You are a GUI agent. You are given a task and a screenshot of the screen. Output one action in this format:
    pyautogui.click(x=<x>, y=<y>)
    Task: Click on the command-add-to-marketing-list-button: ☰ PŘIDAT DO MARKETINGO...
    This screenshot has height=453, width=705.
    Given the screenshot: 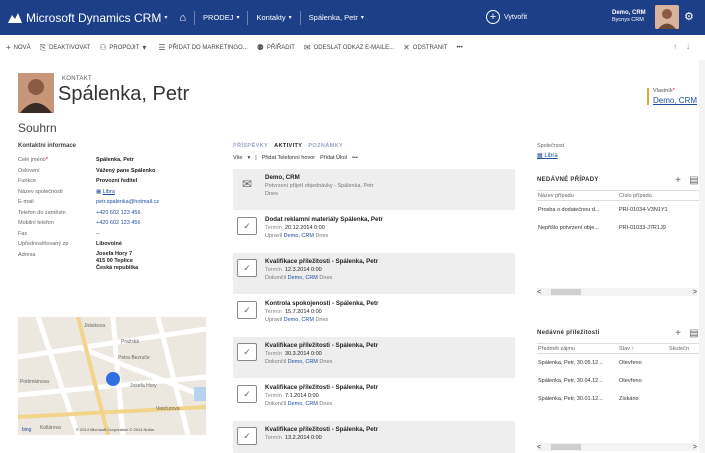 What is the action you would take?
    pyautogui.click(x=202, y=47)
    